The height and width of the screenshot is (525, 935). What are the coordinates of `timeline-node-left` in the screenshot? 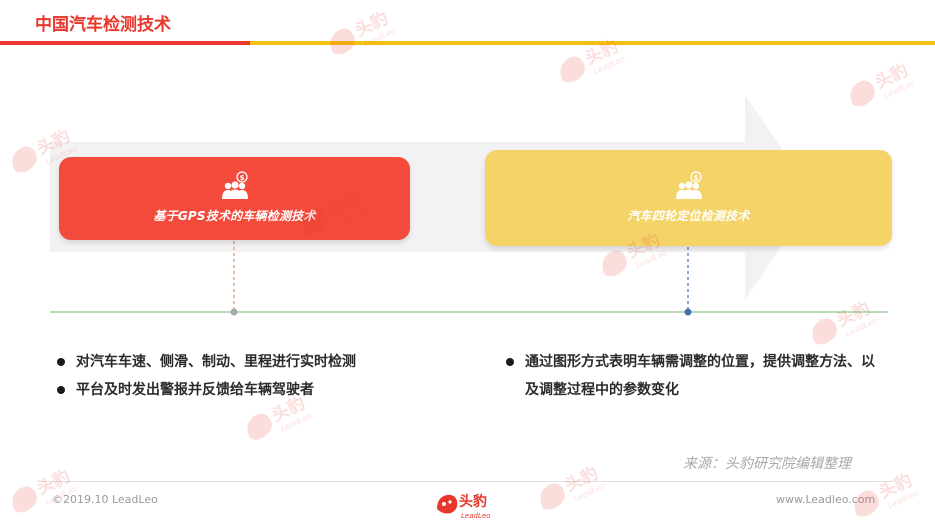 It's located at (234, 312).